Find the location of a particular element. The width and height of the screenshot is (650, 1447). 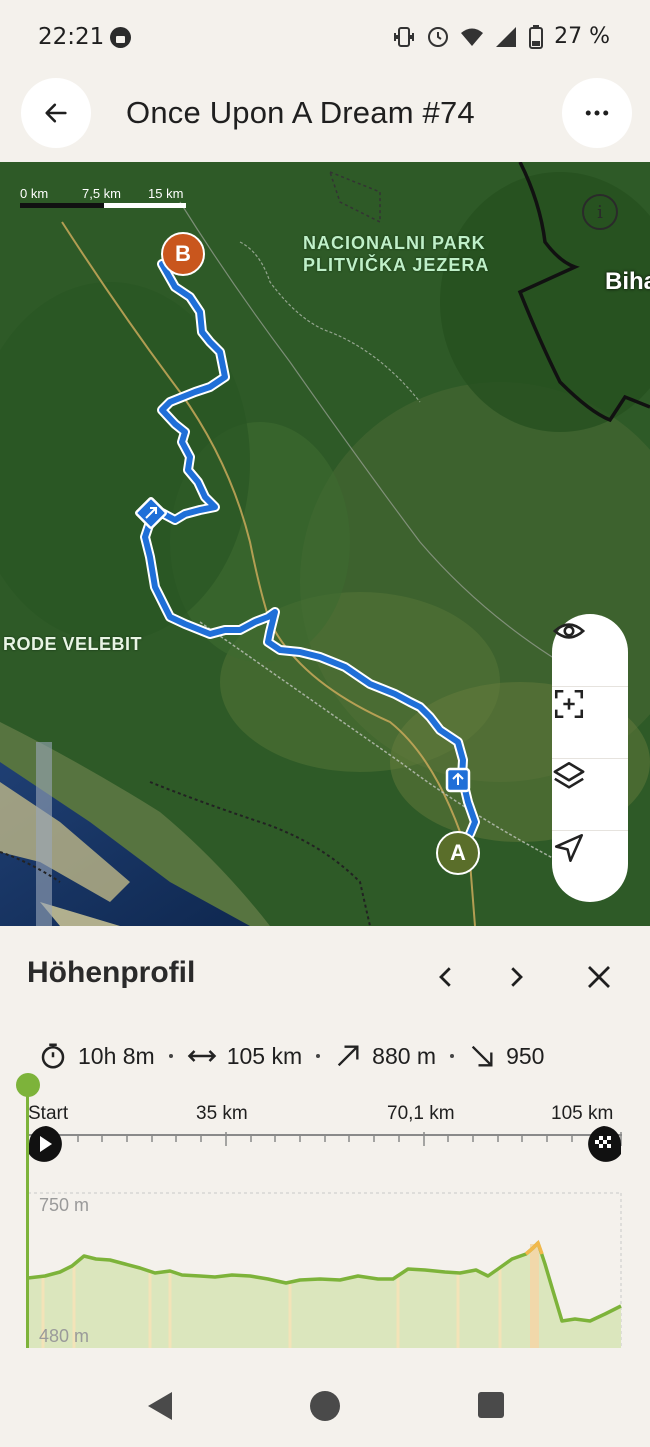

app-header: Once Upon A Dream #74 is located at coordinates (325, 120).